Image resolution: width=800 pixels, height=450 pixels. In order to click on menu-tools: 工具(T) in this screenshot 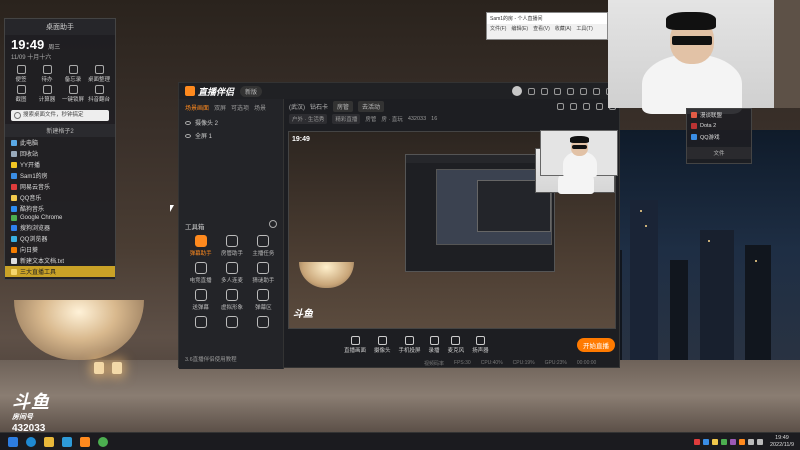, I will do `click(584, 28)`.